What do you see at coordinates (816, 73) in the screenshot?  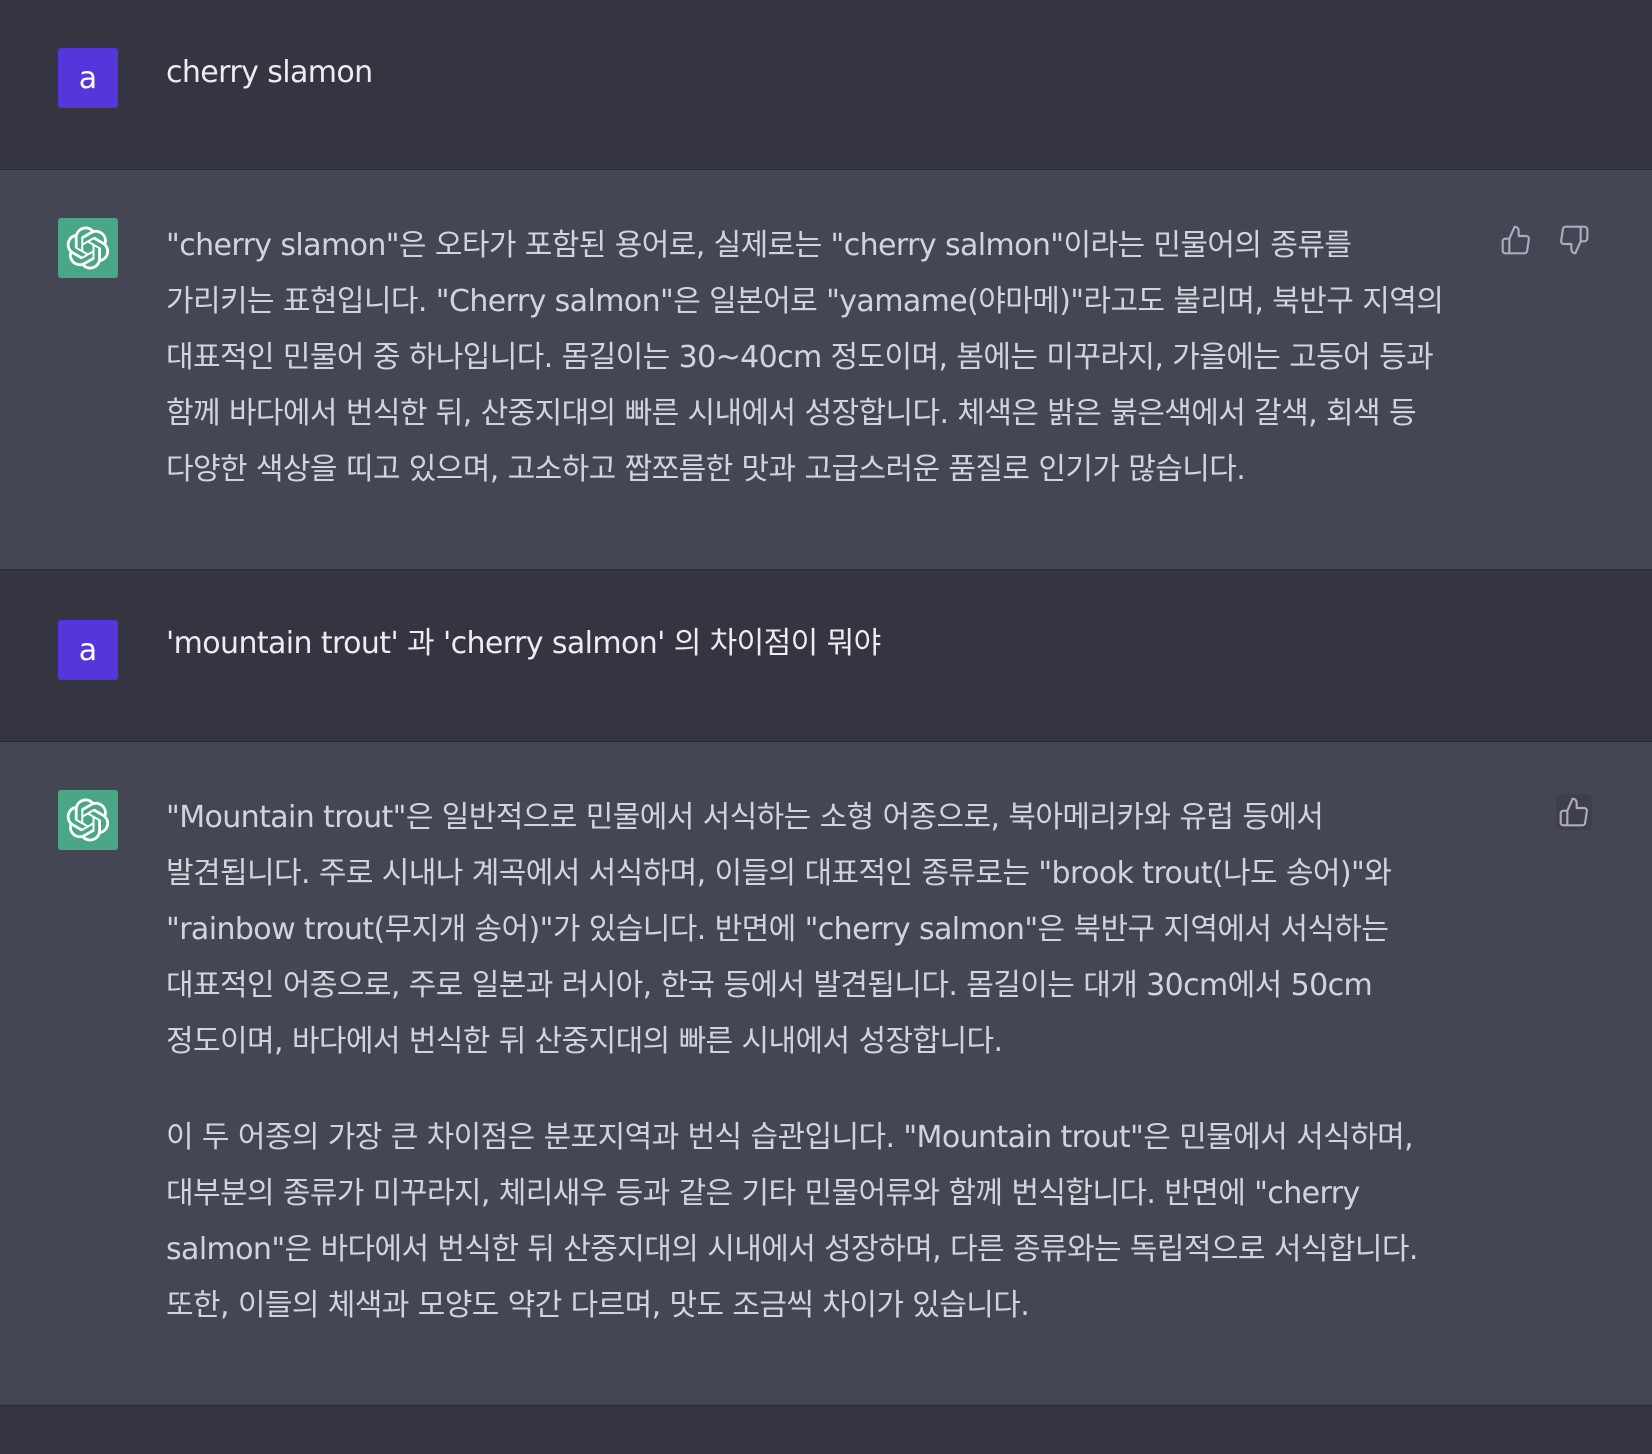 I see `message-text: cherry slamon` at bounding box center [816, 73].